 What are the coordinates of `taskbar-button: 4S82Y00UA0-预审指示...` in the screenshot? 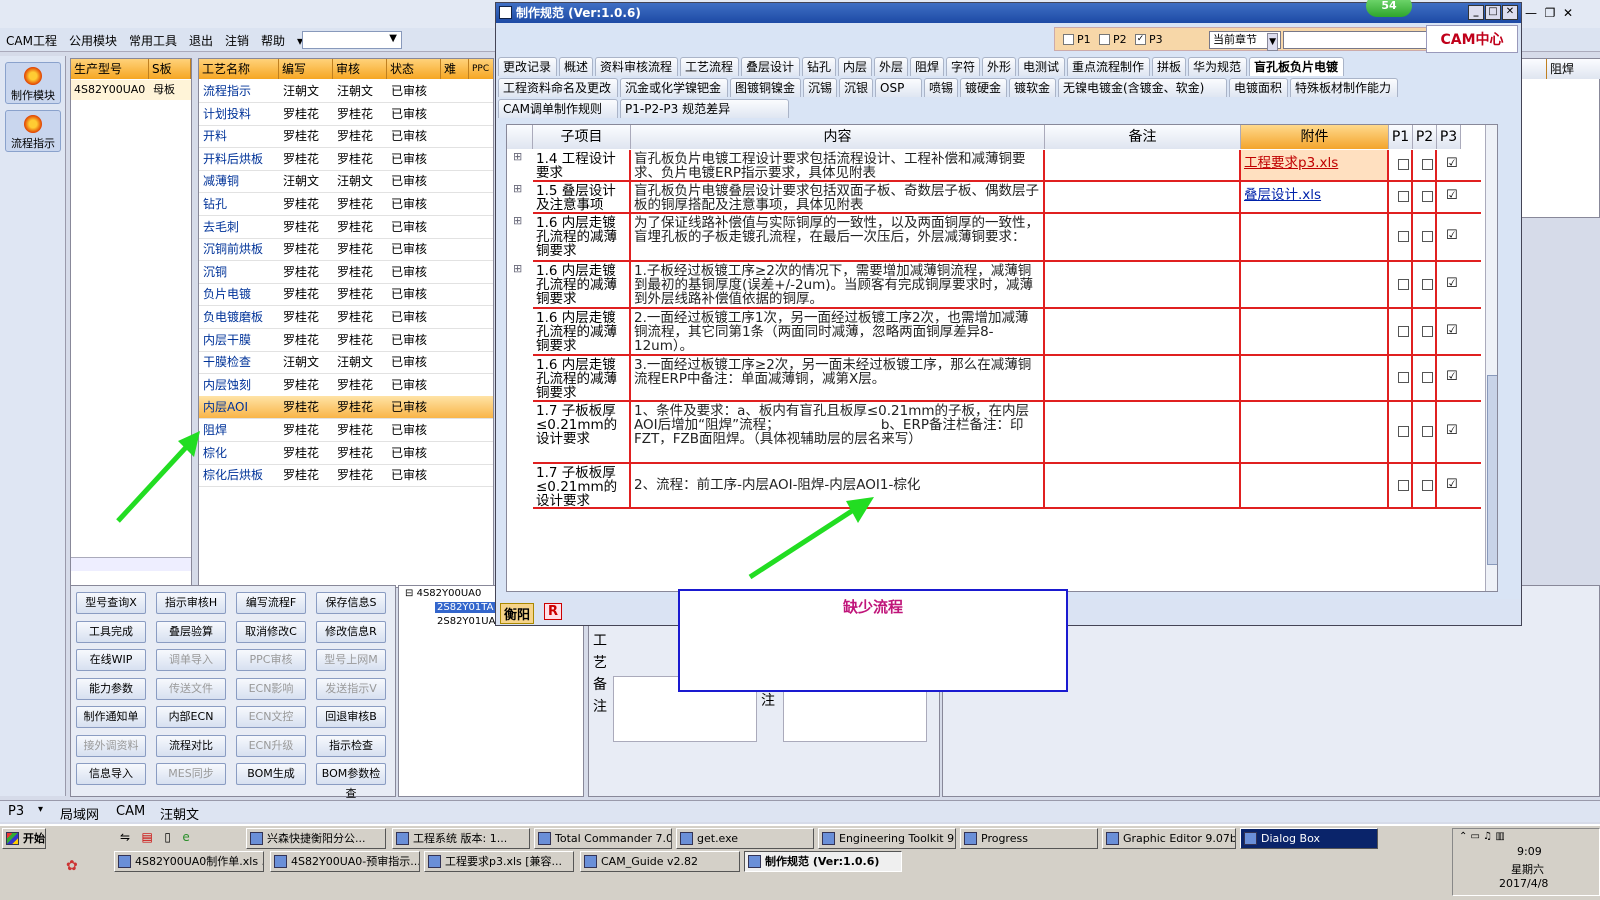 It's located at (345, 861).